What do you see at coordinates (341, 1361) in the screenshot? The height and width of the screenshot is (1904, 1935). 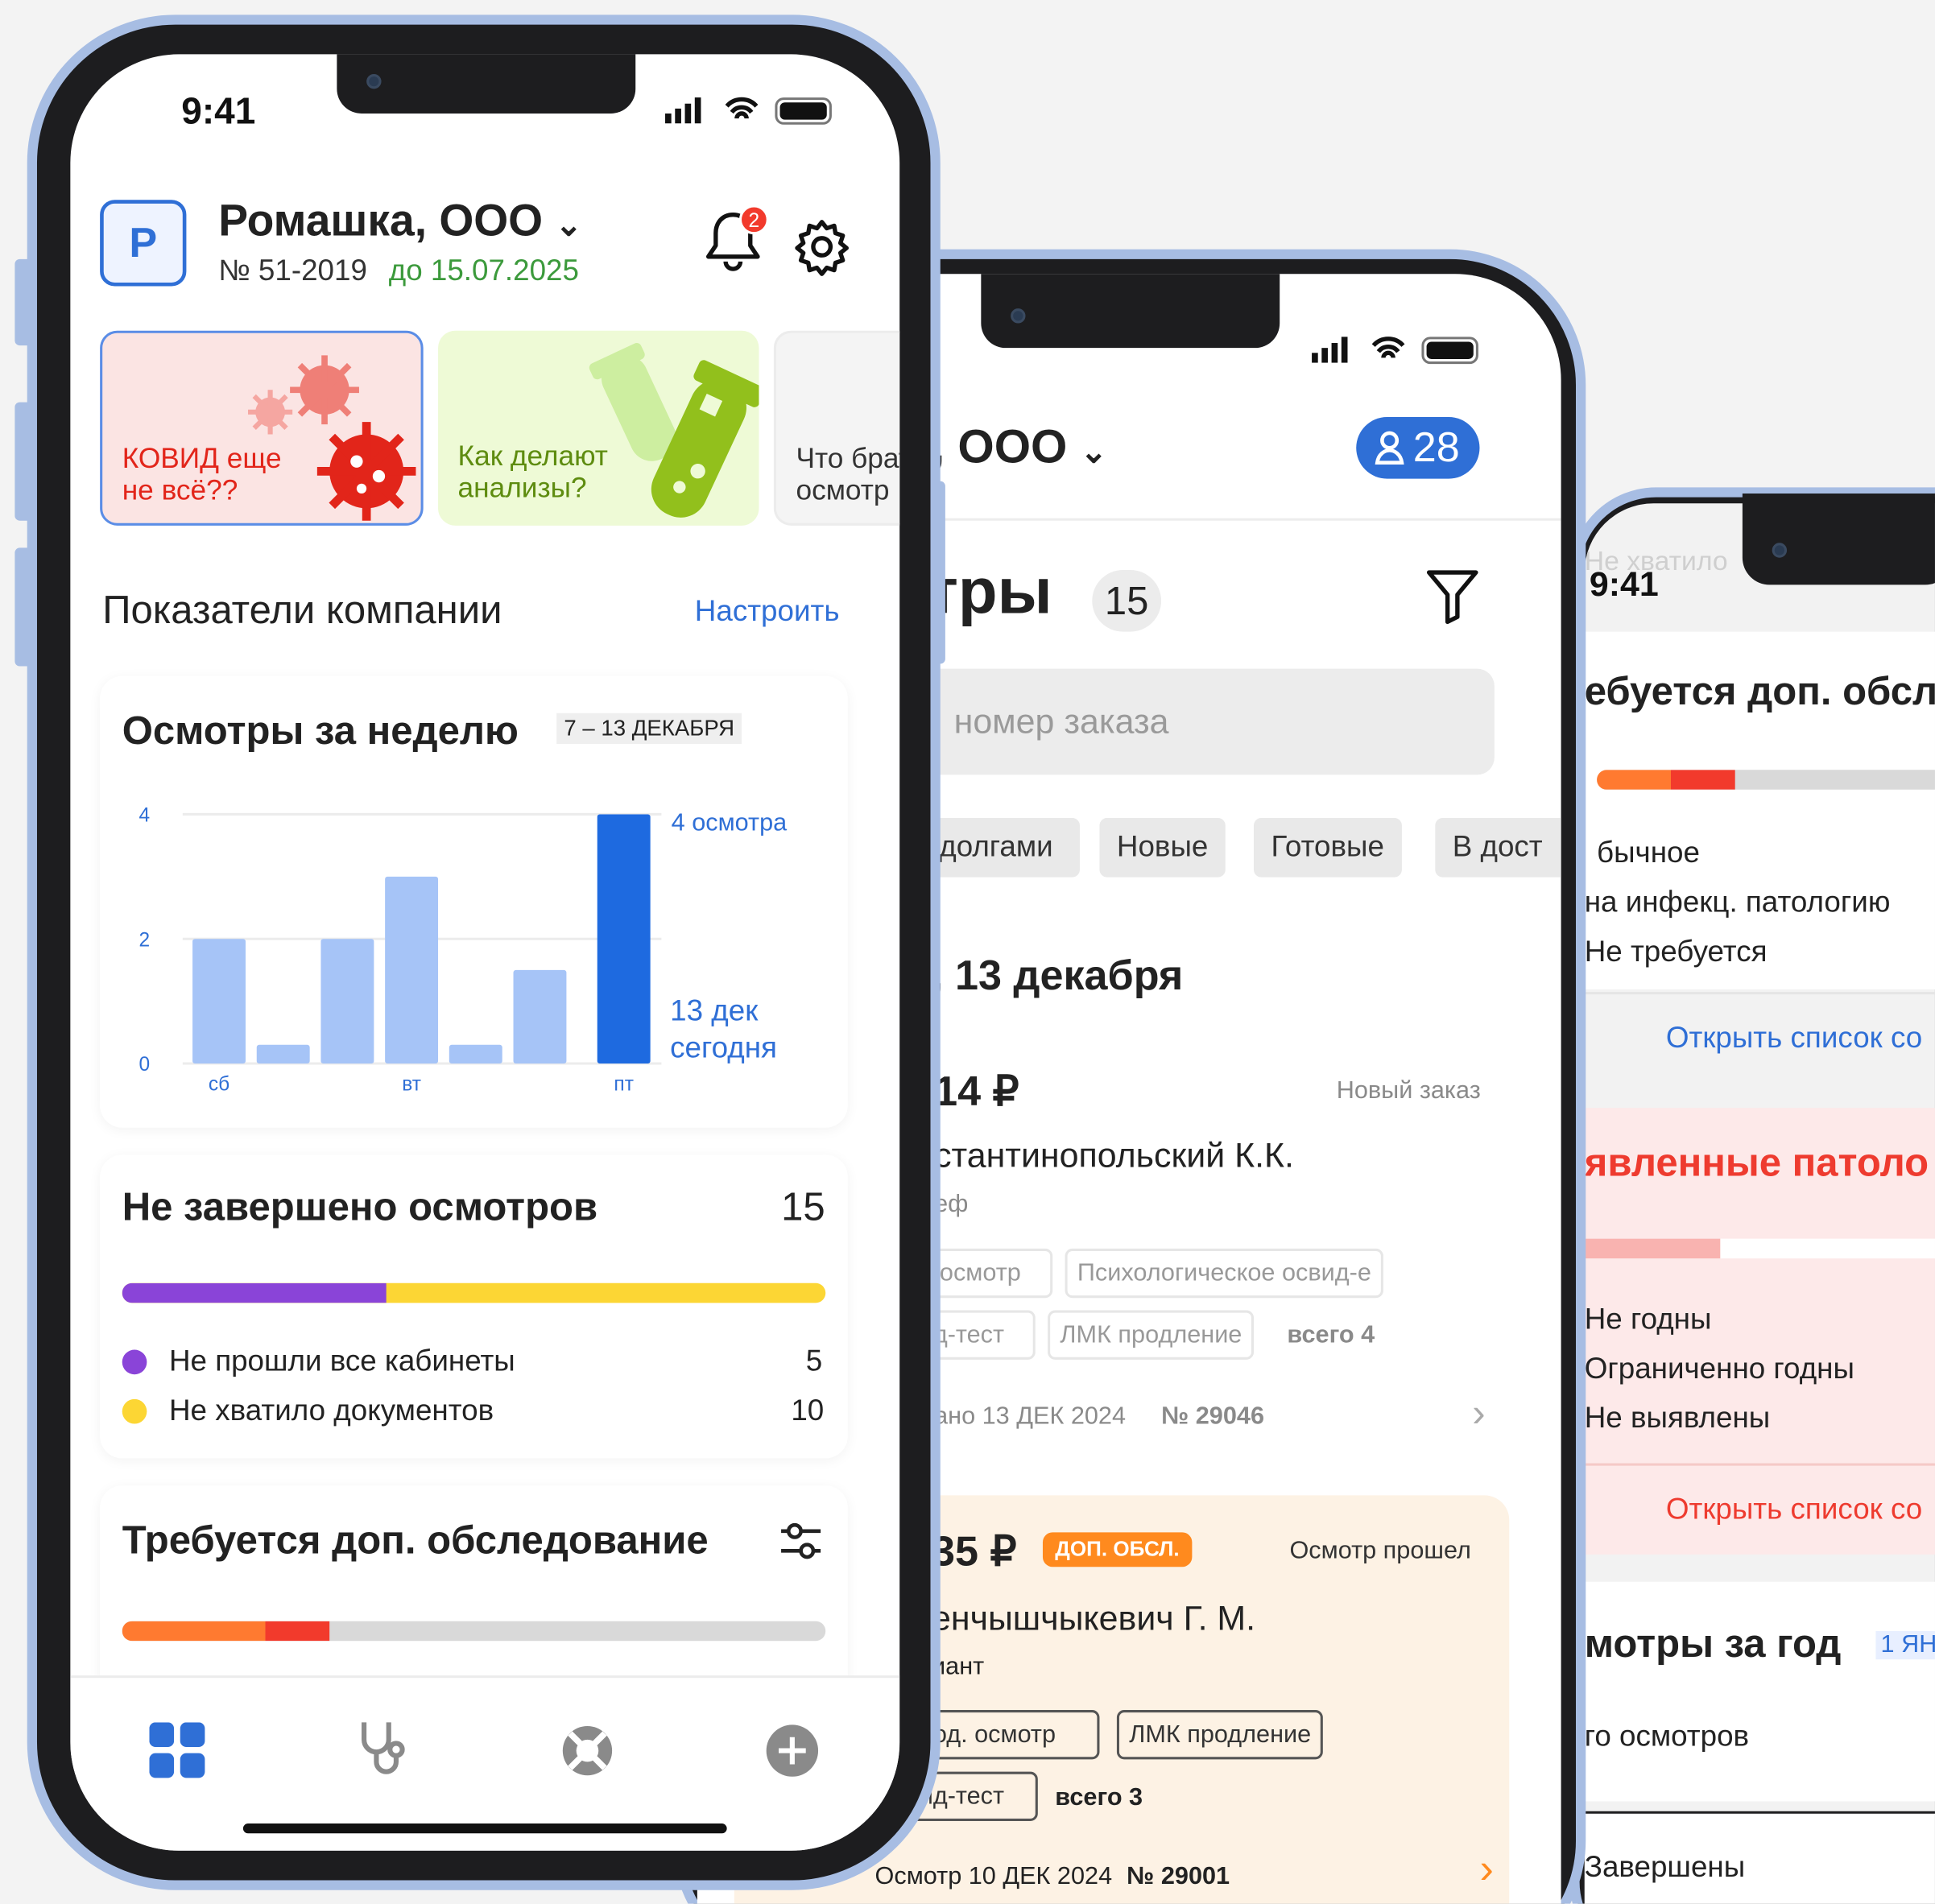 I see `legend-label: Не прошли все кабинеты` at bounding box center [341, 1361].